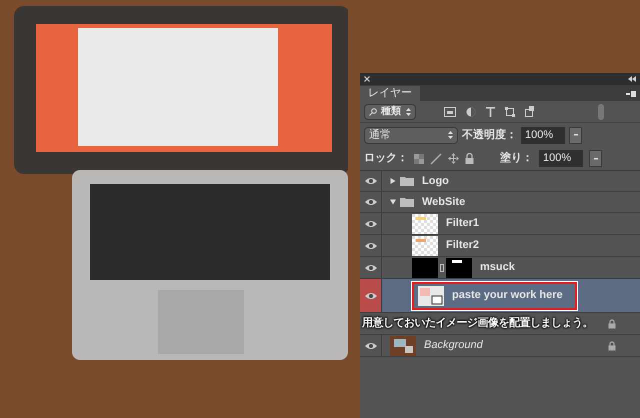 The width and height of the screenshot is (640, 418). I want to click on layer-name: WebSite, so click(444, 202).